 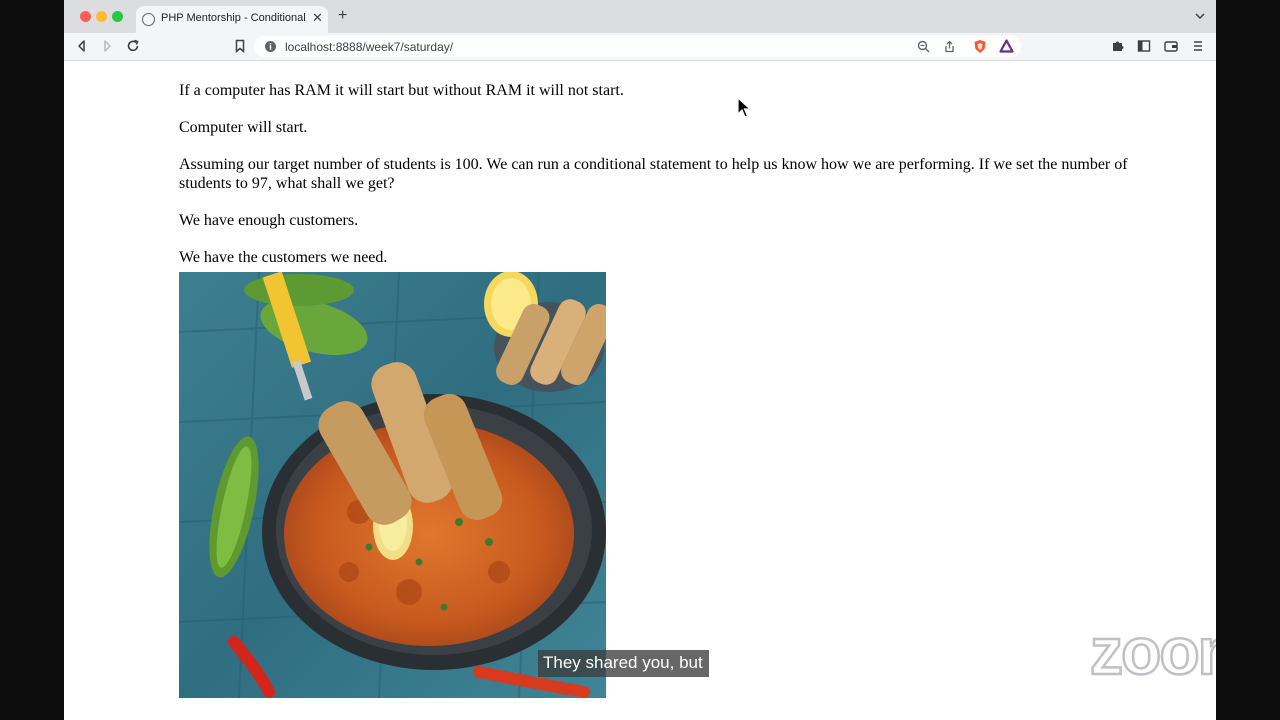 I want to click on chevron-down-icon, so click(x=1200, y=16).